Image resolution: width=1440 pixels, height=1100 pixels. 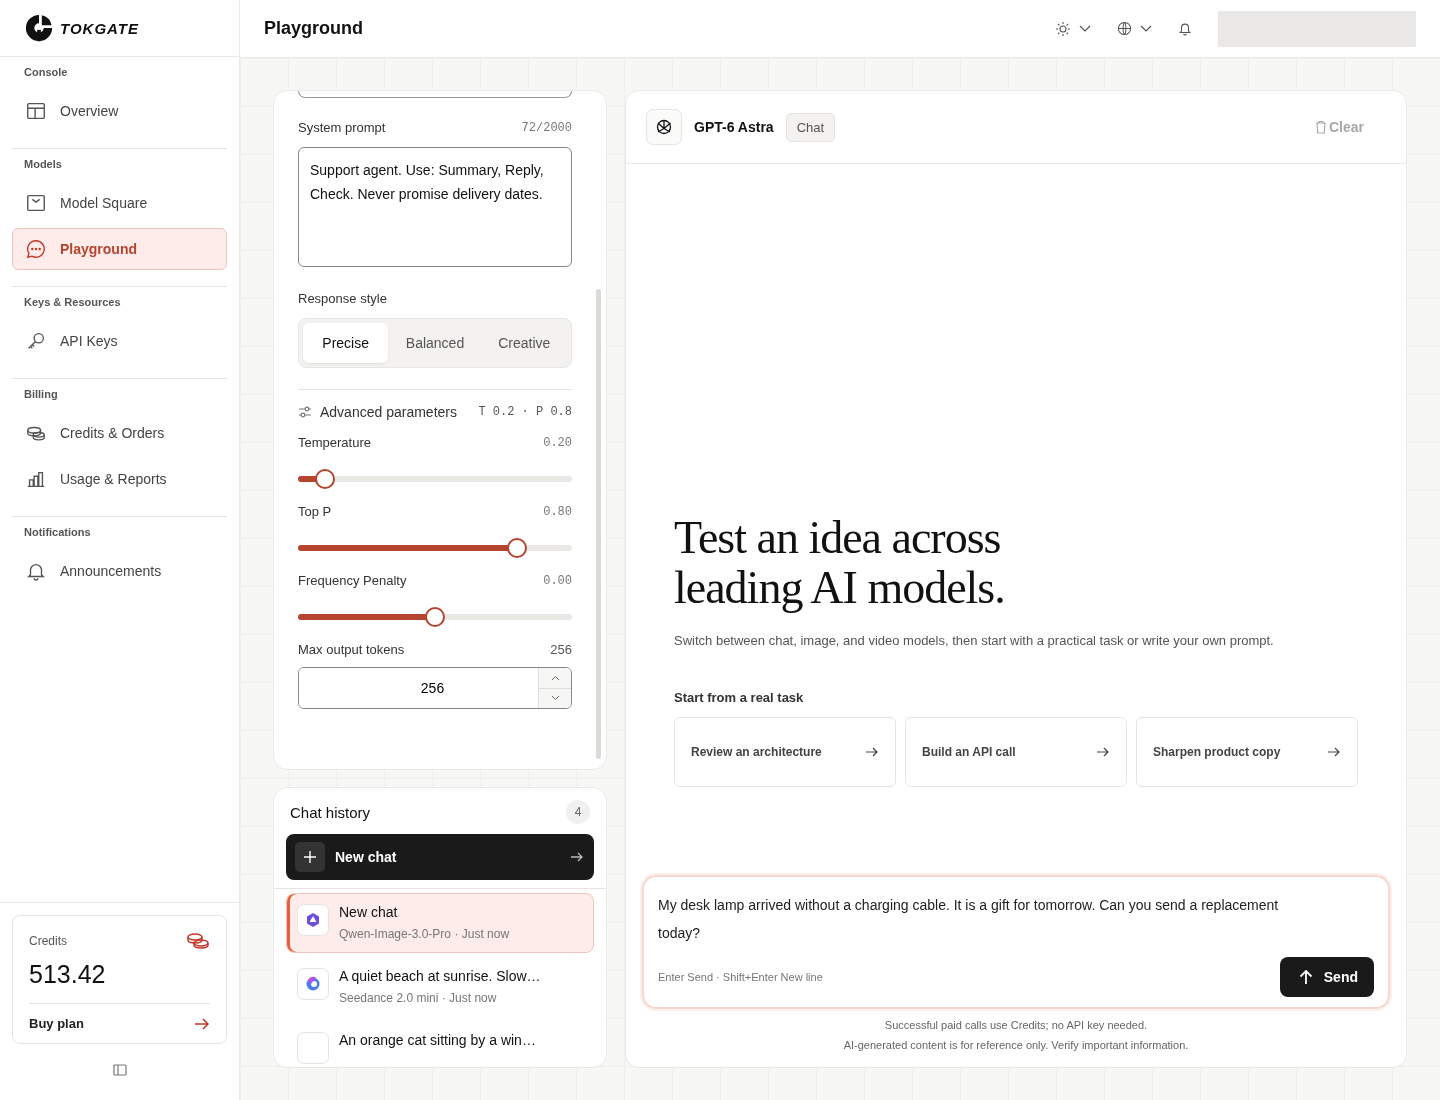 I want to click on slider-value: 0.00, so click(x=557, y=580).